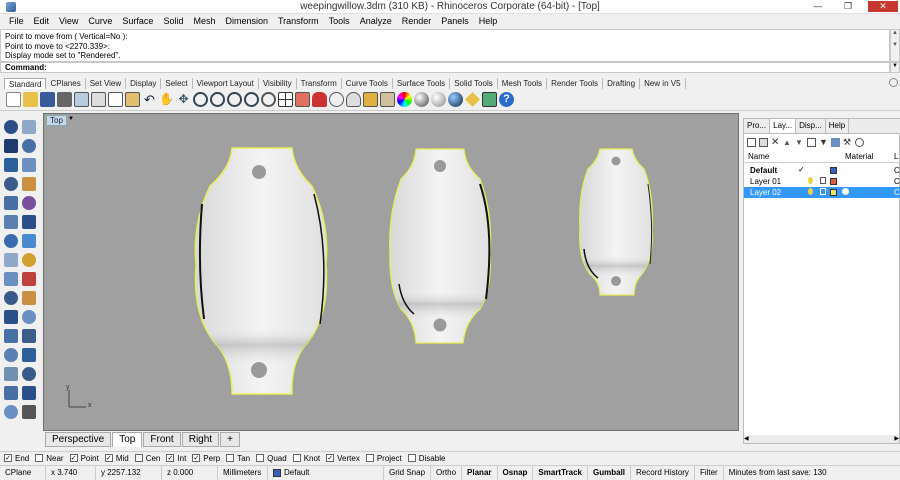 Image resolution: width=900 pixels, height=480 pixels. Describe the element at coordinates (81, 99) in the screenshot. I see `import-icon` at that location.